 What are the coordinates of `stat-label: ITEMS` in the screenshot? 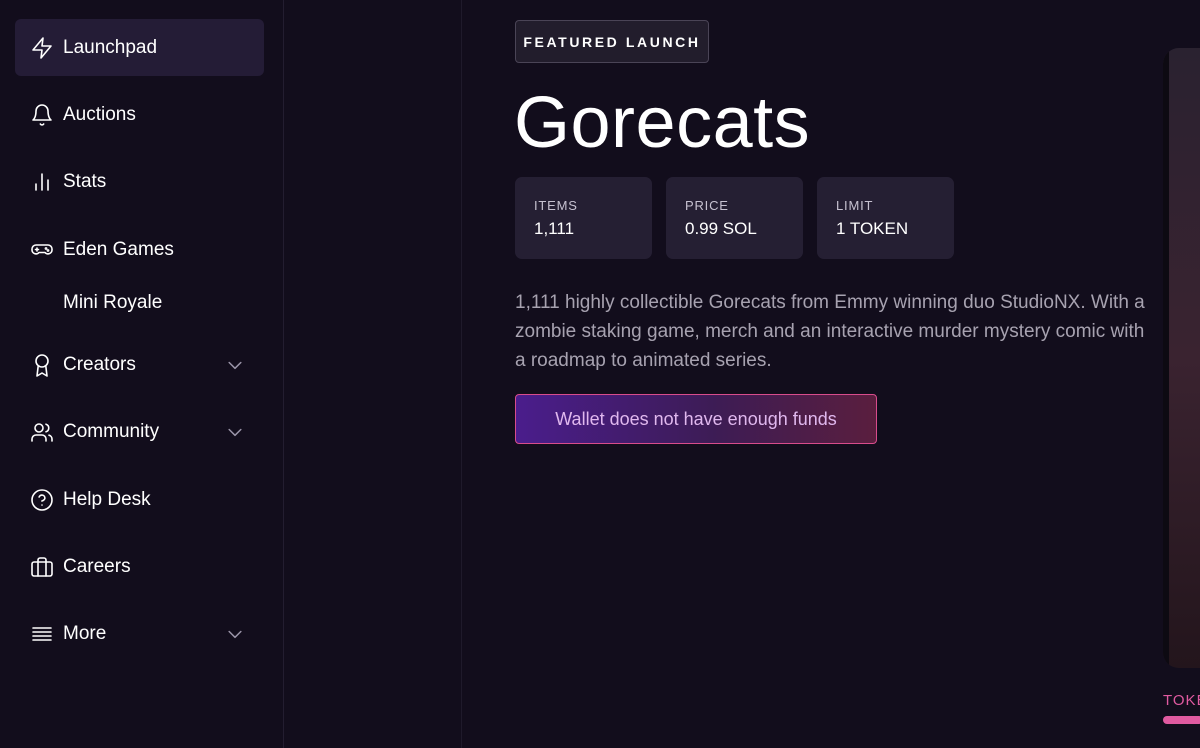 It's located at (556, 205).